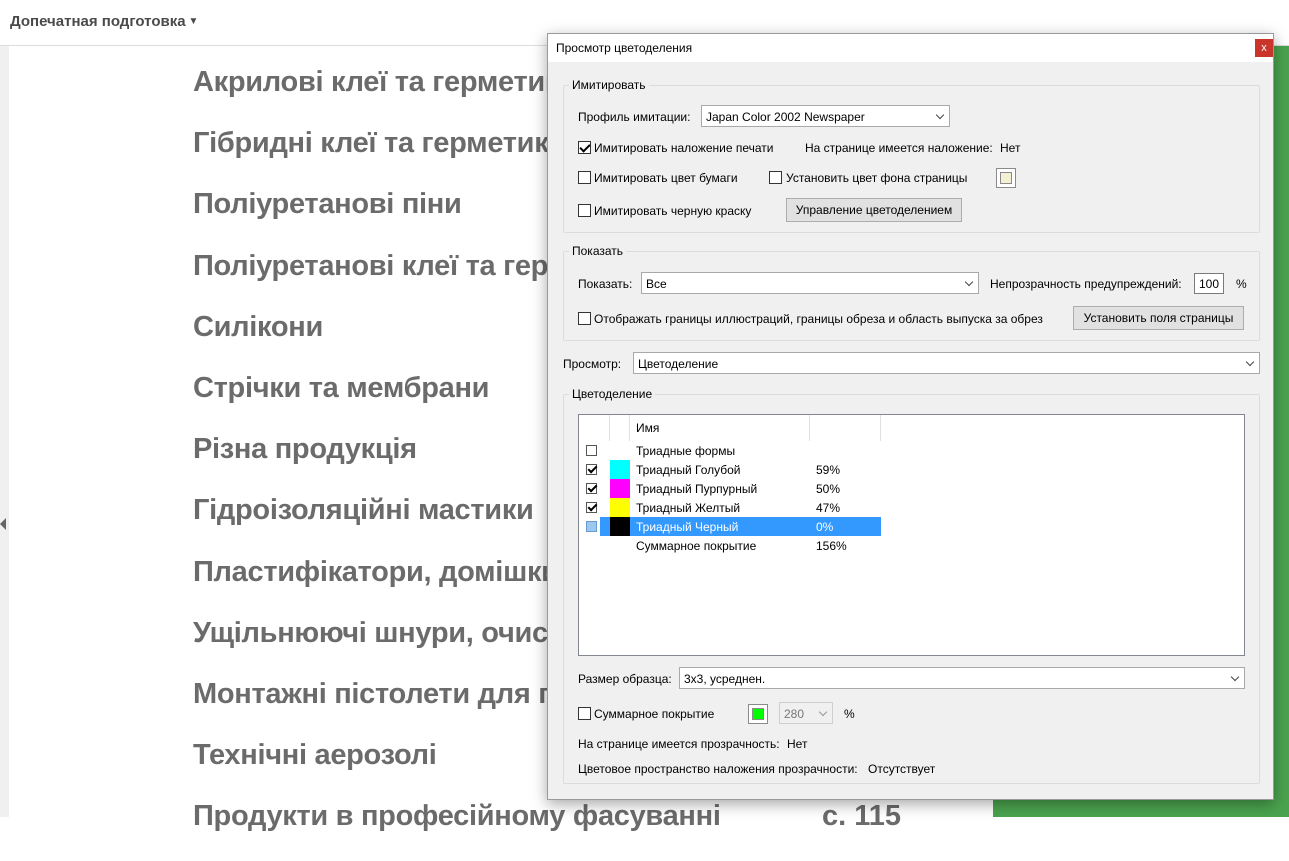 The image size is (1289, 861). What do you see at coordinates (609, 85) in the screenshot?
I see `simulate-group-label: Имитировать` at bounding box center [609, 85].